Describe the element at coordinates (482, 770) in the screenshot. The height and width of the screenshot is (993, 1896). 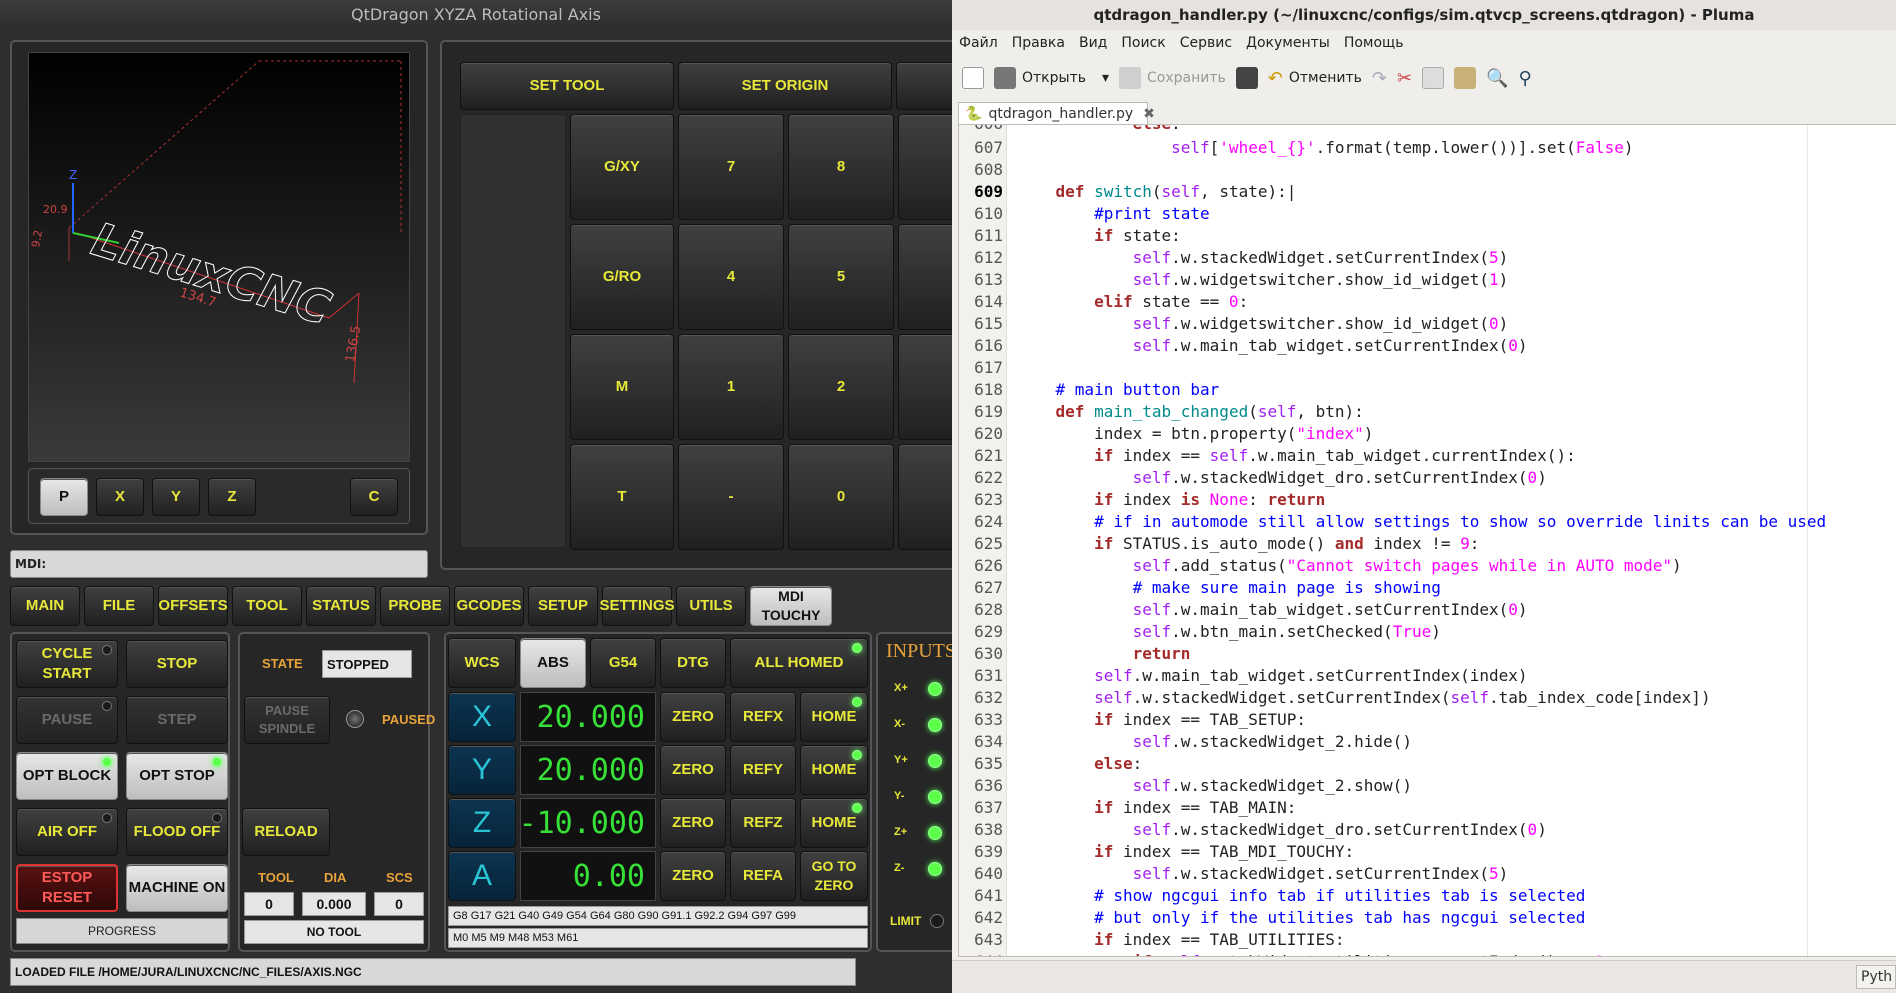
I see `axis-y-label: Y` at that location.